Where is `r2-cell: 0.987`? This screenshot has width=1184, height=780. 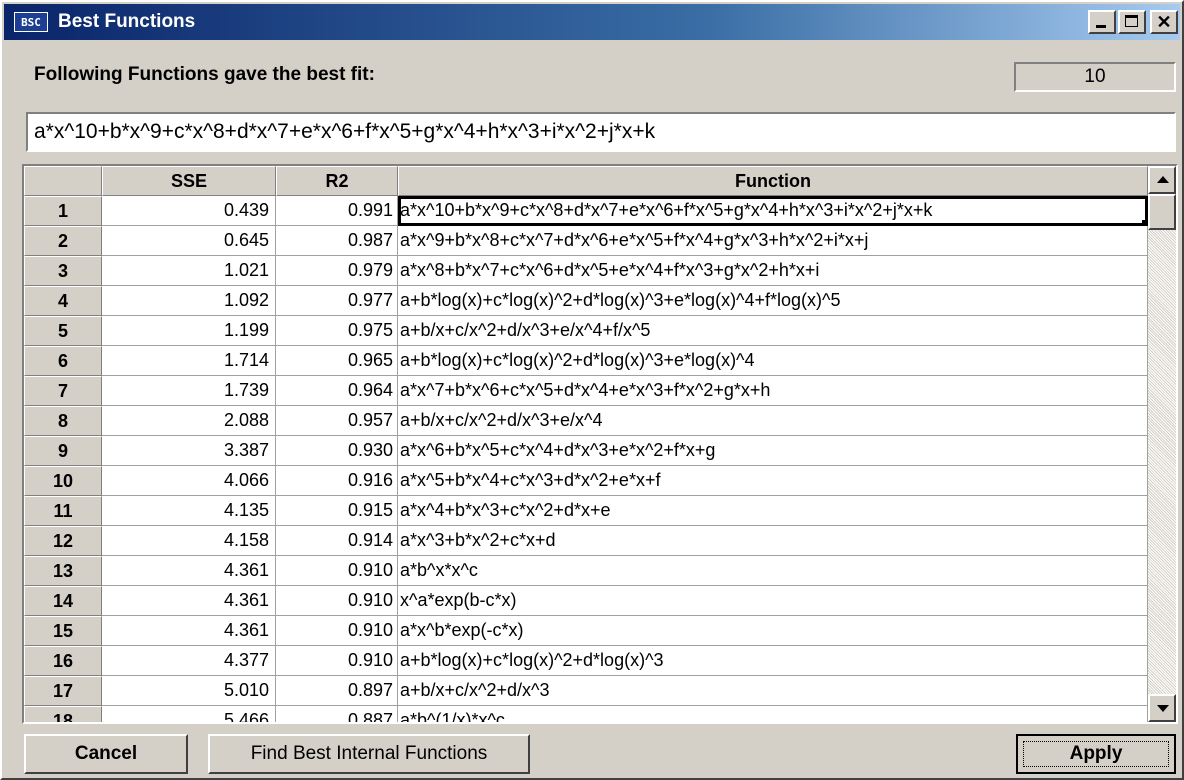
r2-cell: 0.987 is located at coordinates (337, 241).